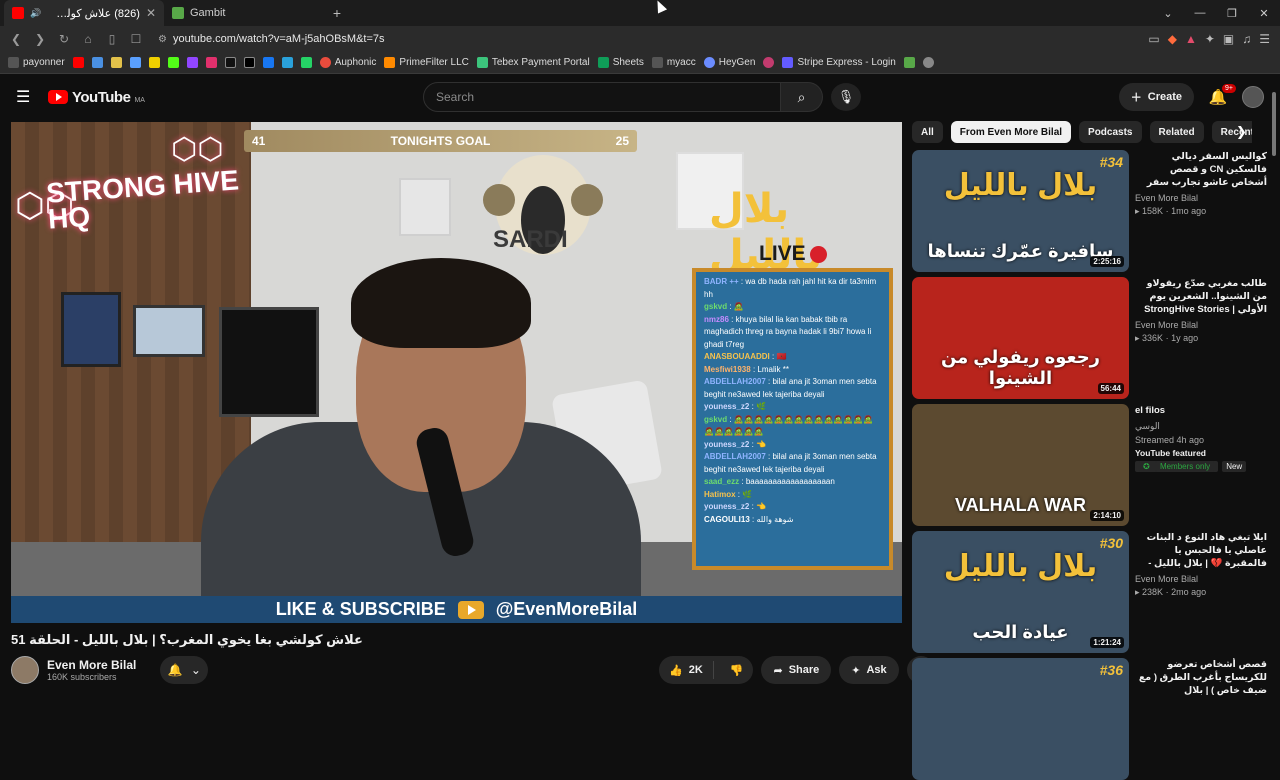 Image resolution: width=1280 pixels, height=780 pixels. I want to click on close-tab-icon: ✕, so click(151, 13).